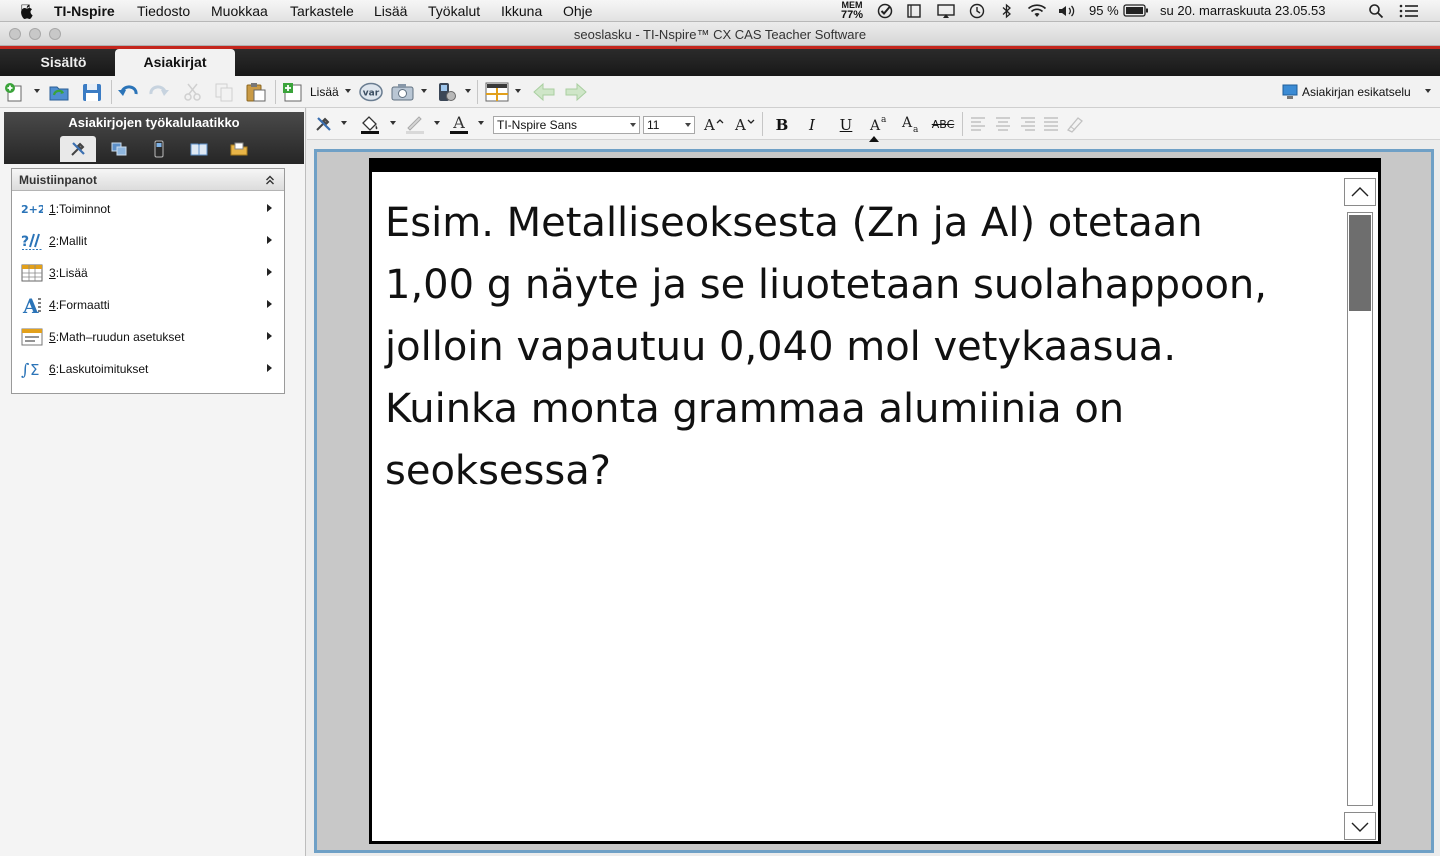 The height and width of the screenshot is (856, 1440). I want to click on document-preview-label: Asiakirjan esikatselu, so click(1356, 92).